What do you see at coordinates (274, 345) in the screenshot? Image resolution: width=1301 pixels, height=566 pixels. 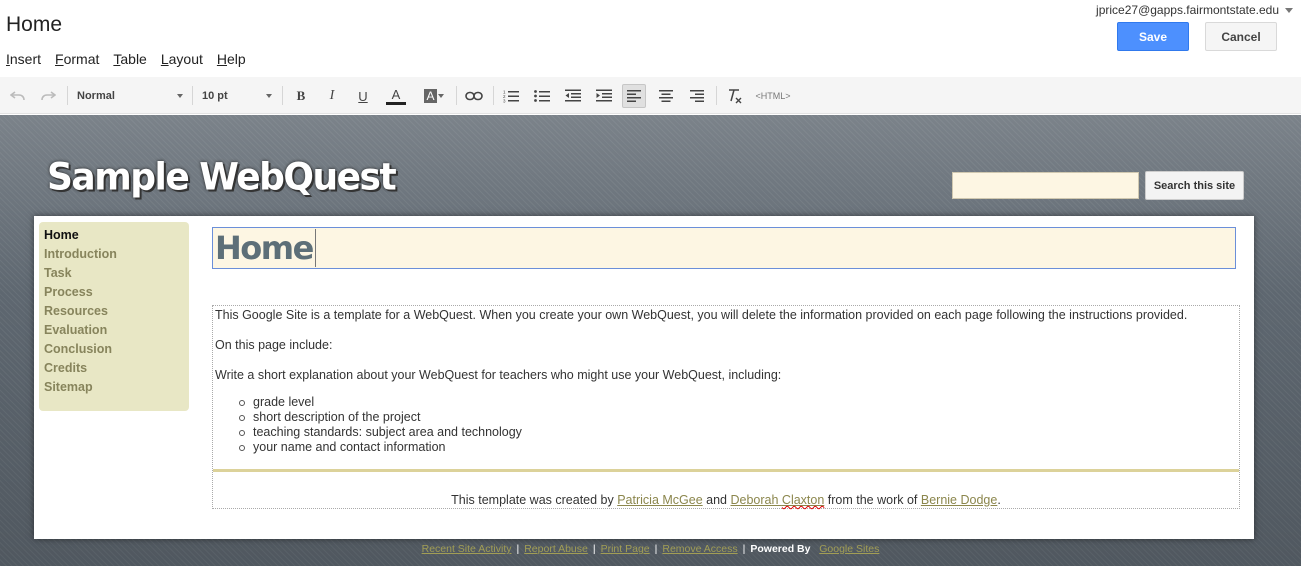 I see `instruction-paragraph: On this page include:` at bounding box center [274, 345].